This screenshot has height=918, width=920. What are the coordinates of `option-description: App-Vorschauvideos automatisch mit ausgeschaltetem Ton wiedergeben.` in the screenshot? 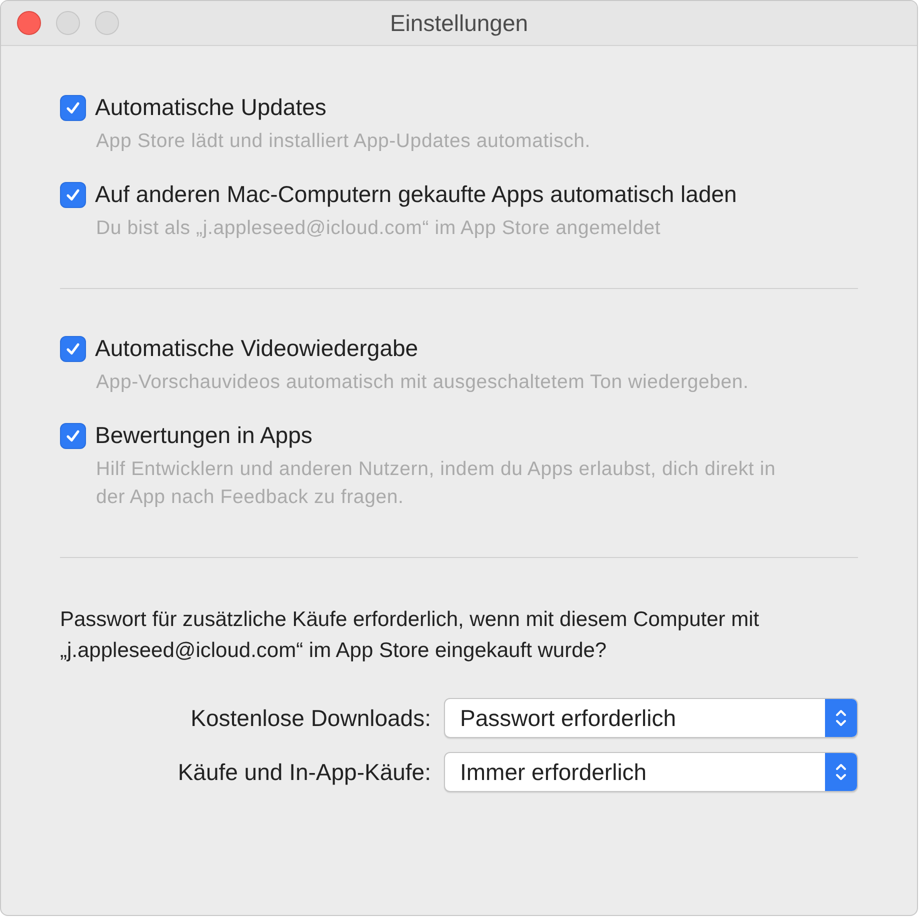 It's located at (423, 382).